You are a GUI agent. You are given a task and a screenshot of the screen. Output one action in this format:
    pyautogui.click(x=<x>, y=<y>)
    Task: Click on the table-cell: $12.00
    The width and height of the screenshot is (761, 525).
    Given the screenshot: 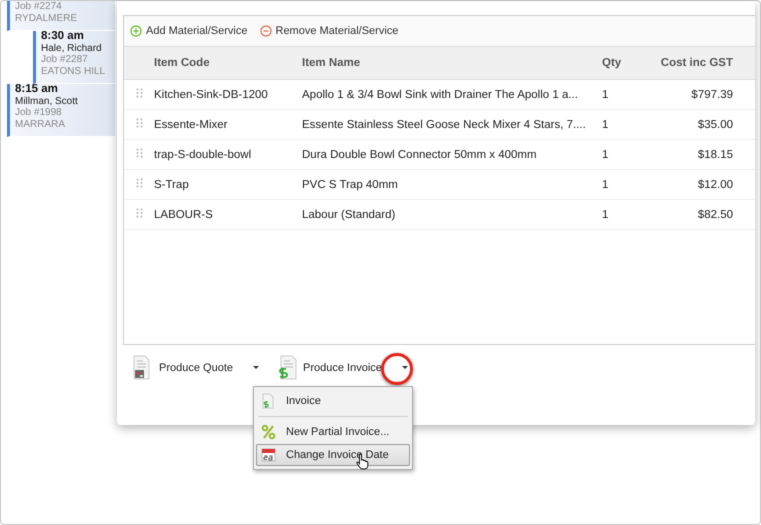 What is the action you would take?
    pyautogui.click(x=707, y=185)
    